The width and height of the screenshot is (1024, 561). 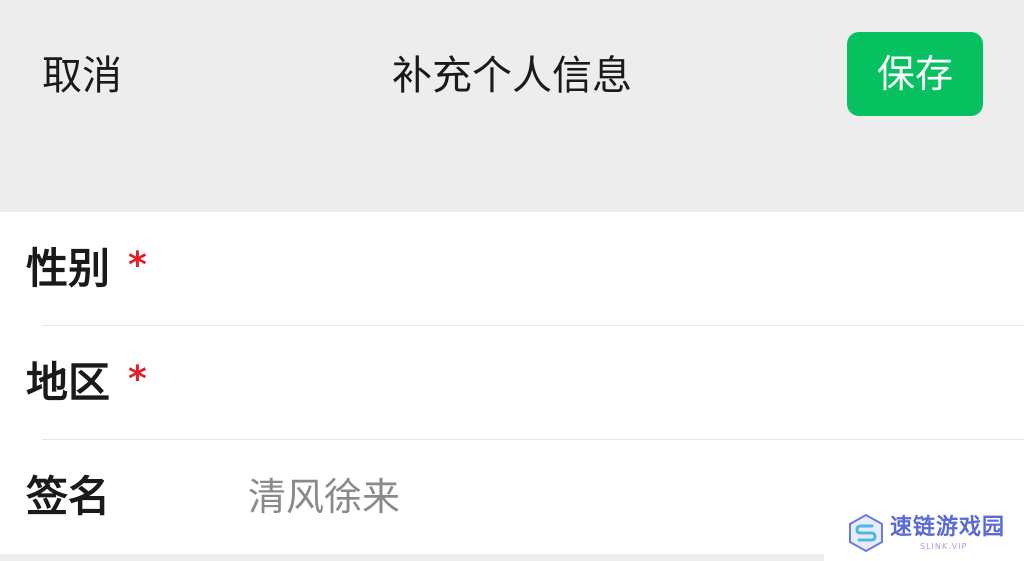 I want to click on watermark-subtext: SLINK.VIP, so click(x=944, y=546).